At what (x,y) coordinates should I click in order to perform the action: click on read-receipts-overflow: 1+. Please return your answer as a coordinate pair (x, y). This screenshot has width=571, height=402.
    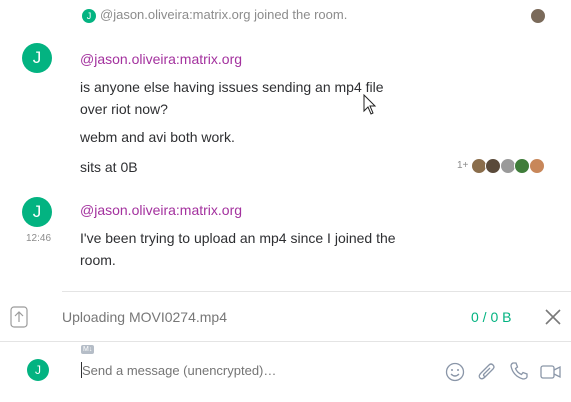
    Looking at the image, I should click on (462, 165).